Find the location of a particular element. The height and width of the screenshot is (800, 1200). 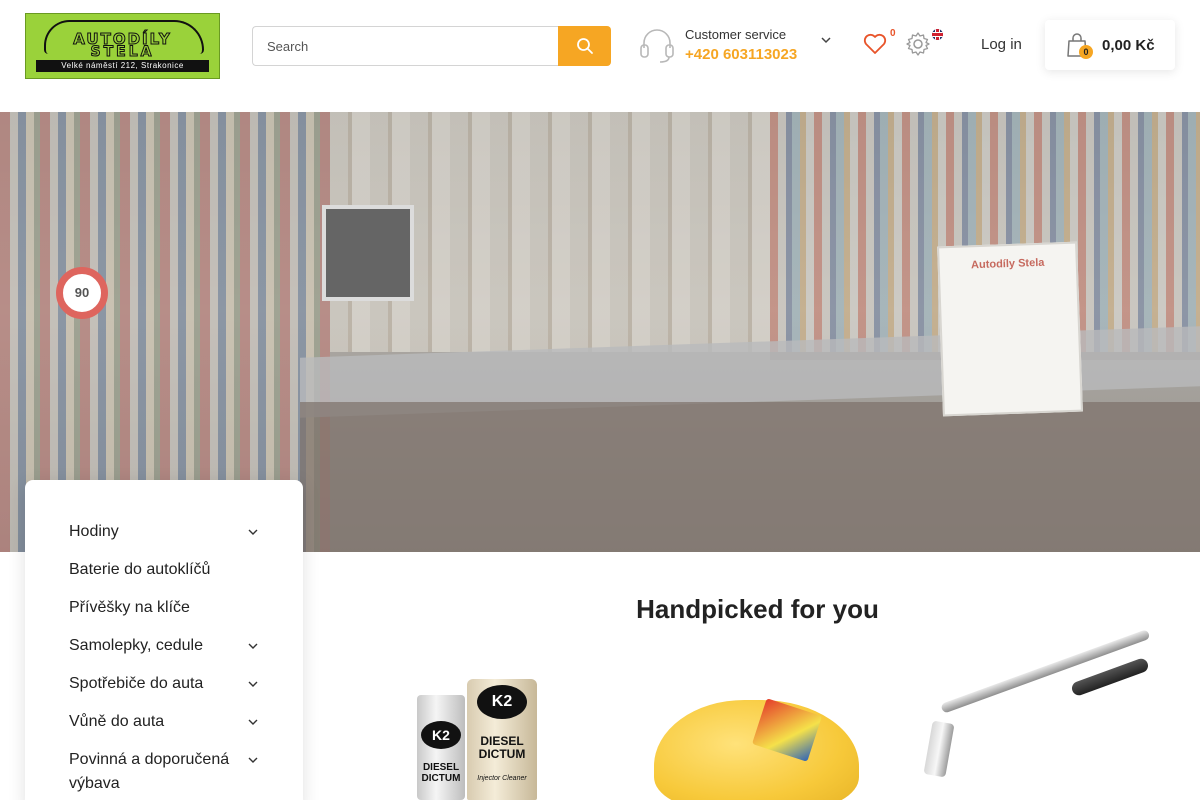

search-icon is located at coordinates (584, 46).